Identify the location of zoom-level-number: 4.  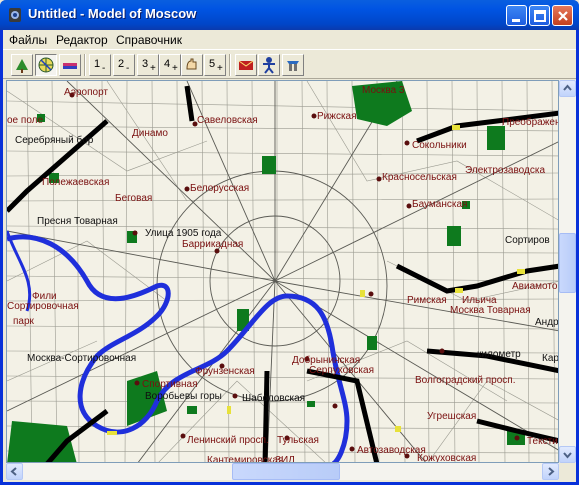
(167, 64).